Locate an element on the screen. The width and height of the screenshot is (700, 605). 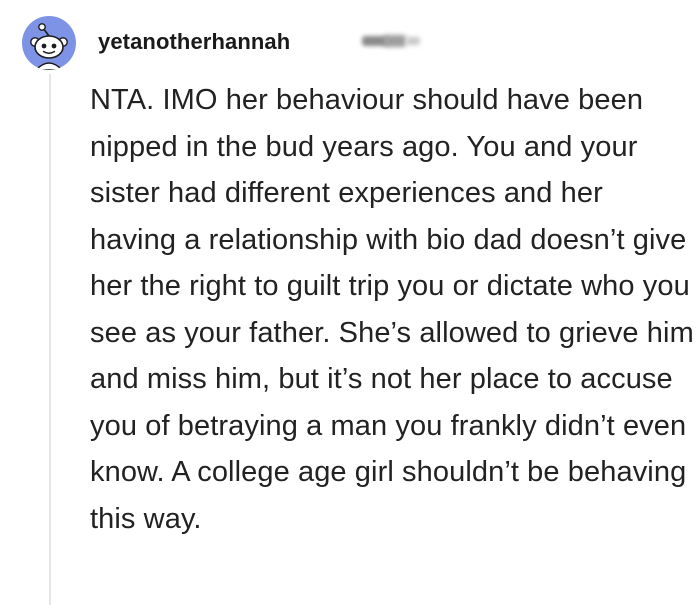
user-avatar is located at coordinates (49, 43).